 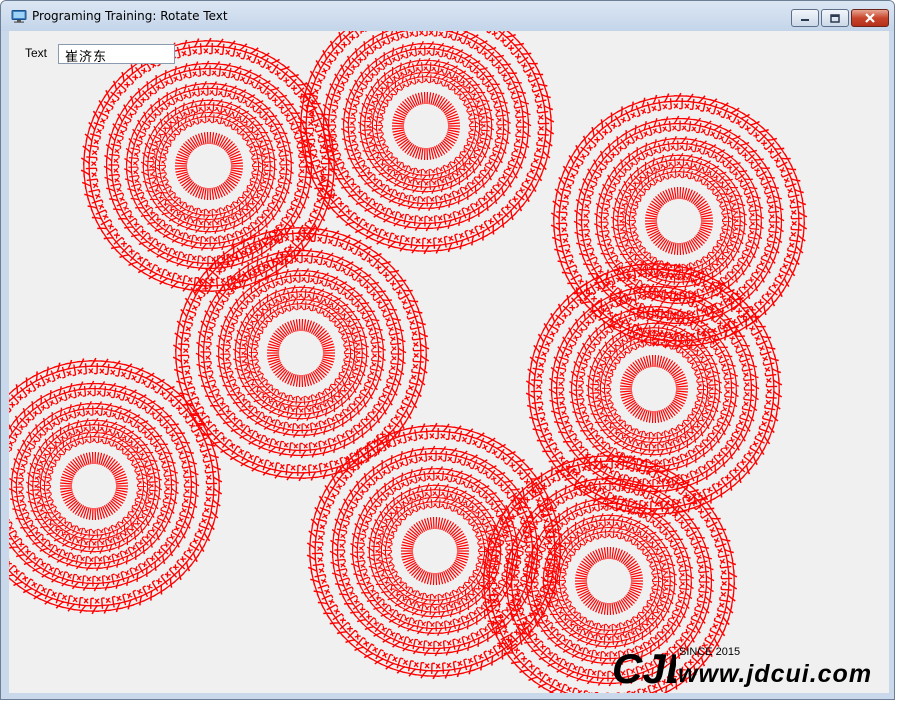 What do you see at coordinates (775, 674) in the screenshot?
I see `watermark-domain: www.jdcui.com` at bounding box center [775, 674].